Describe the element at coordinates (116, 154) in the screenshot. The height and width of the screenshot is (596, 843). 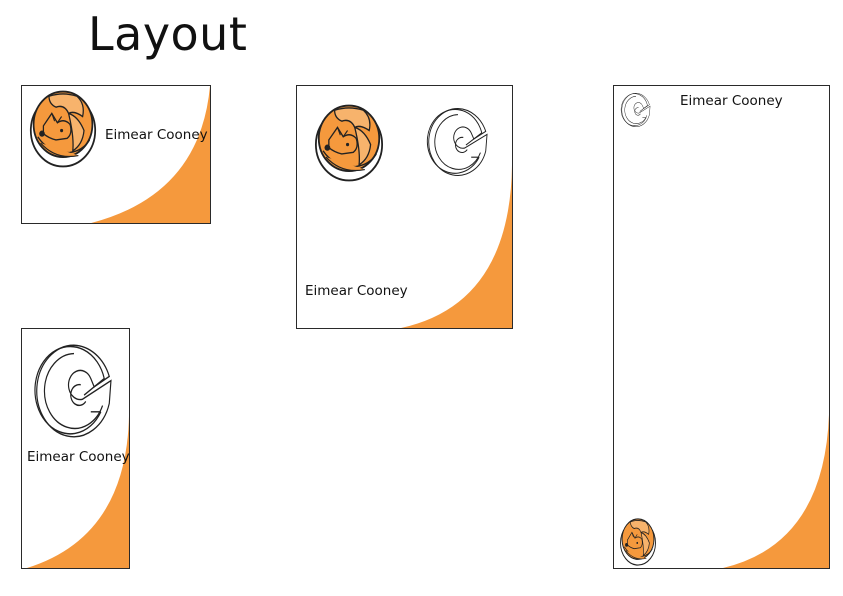
I see `layout-card-landscape: Eimear Cooney` at that location.